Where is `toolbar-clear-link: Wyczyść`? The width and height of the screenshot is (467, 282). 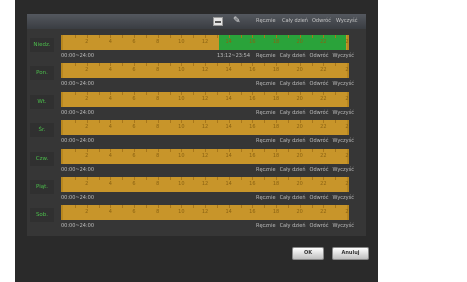 toolbar-clear-link: Wyczyść is located at coordinates (347, 21).